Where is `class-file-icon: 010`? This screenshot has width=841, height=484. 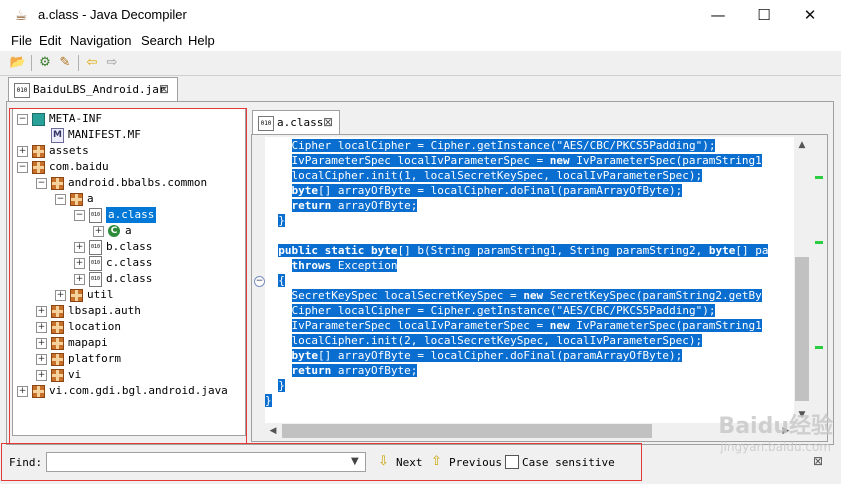 class-file-icon: 010 is located at coordinates (266, 123).